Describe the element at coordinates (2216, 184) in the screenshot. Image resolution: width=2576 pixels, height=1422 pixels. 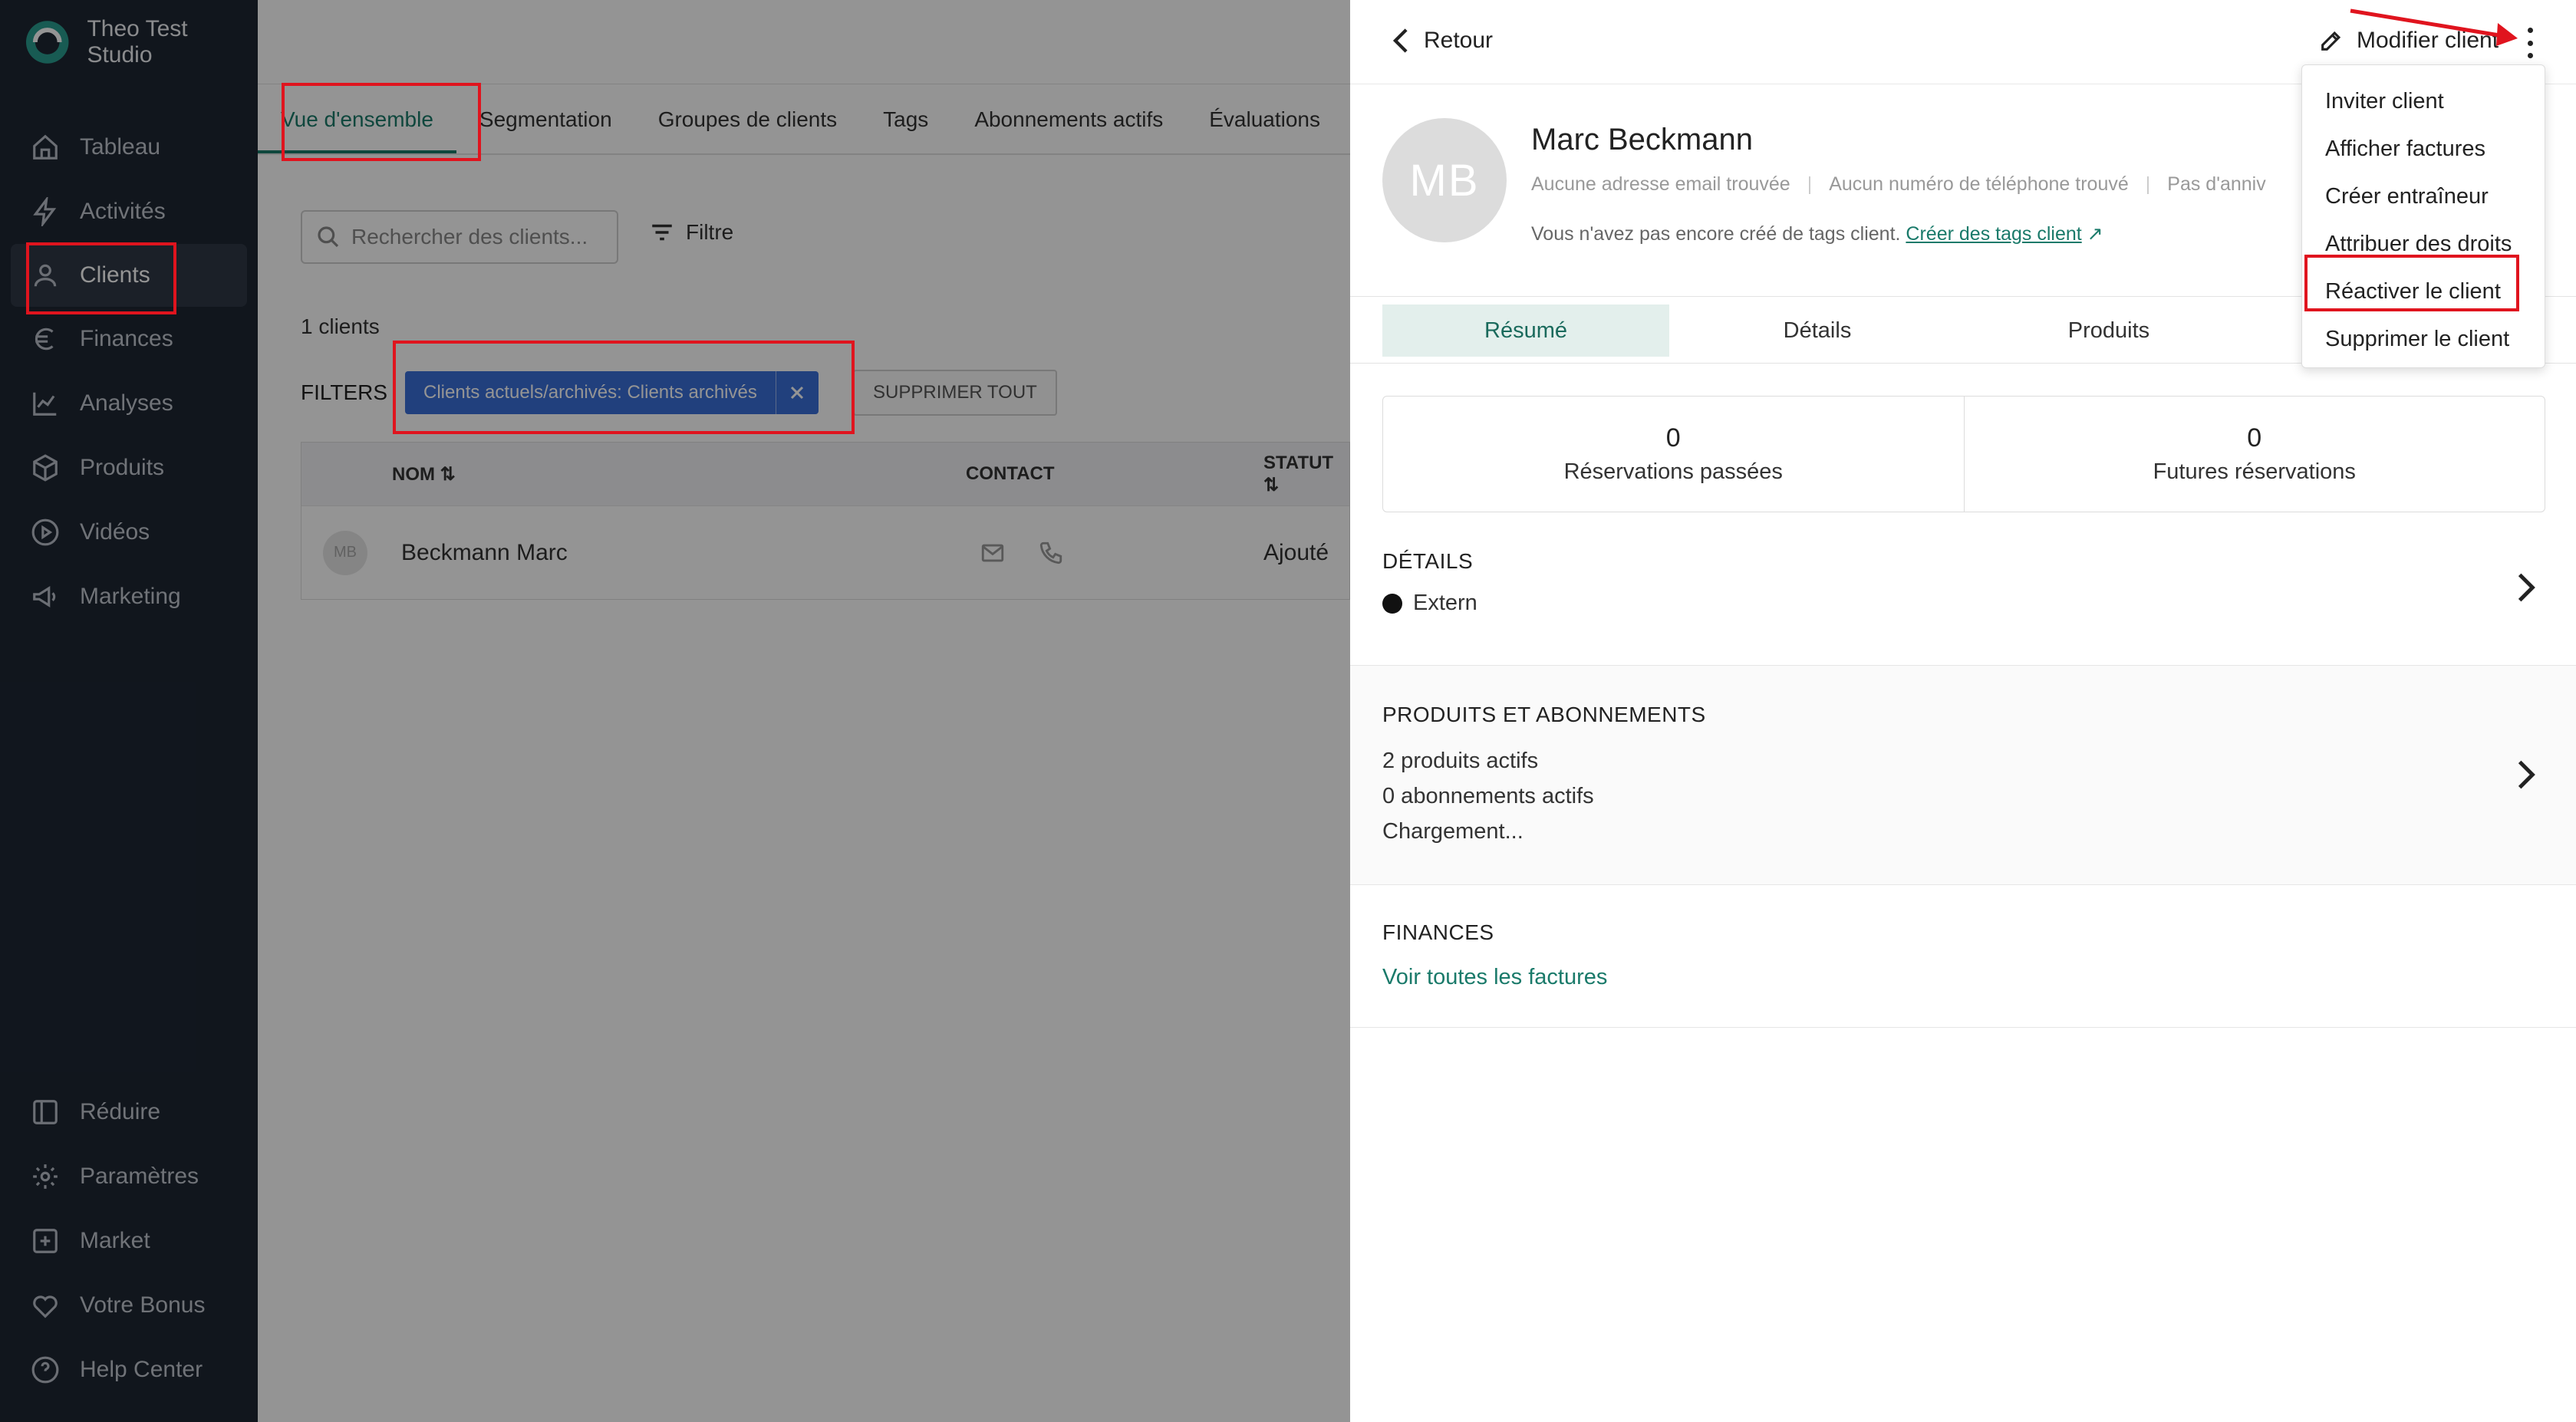
I see `client-birthday: Pas d'anniv` at that location.